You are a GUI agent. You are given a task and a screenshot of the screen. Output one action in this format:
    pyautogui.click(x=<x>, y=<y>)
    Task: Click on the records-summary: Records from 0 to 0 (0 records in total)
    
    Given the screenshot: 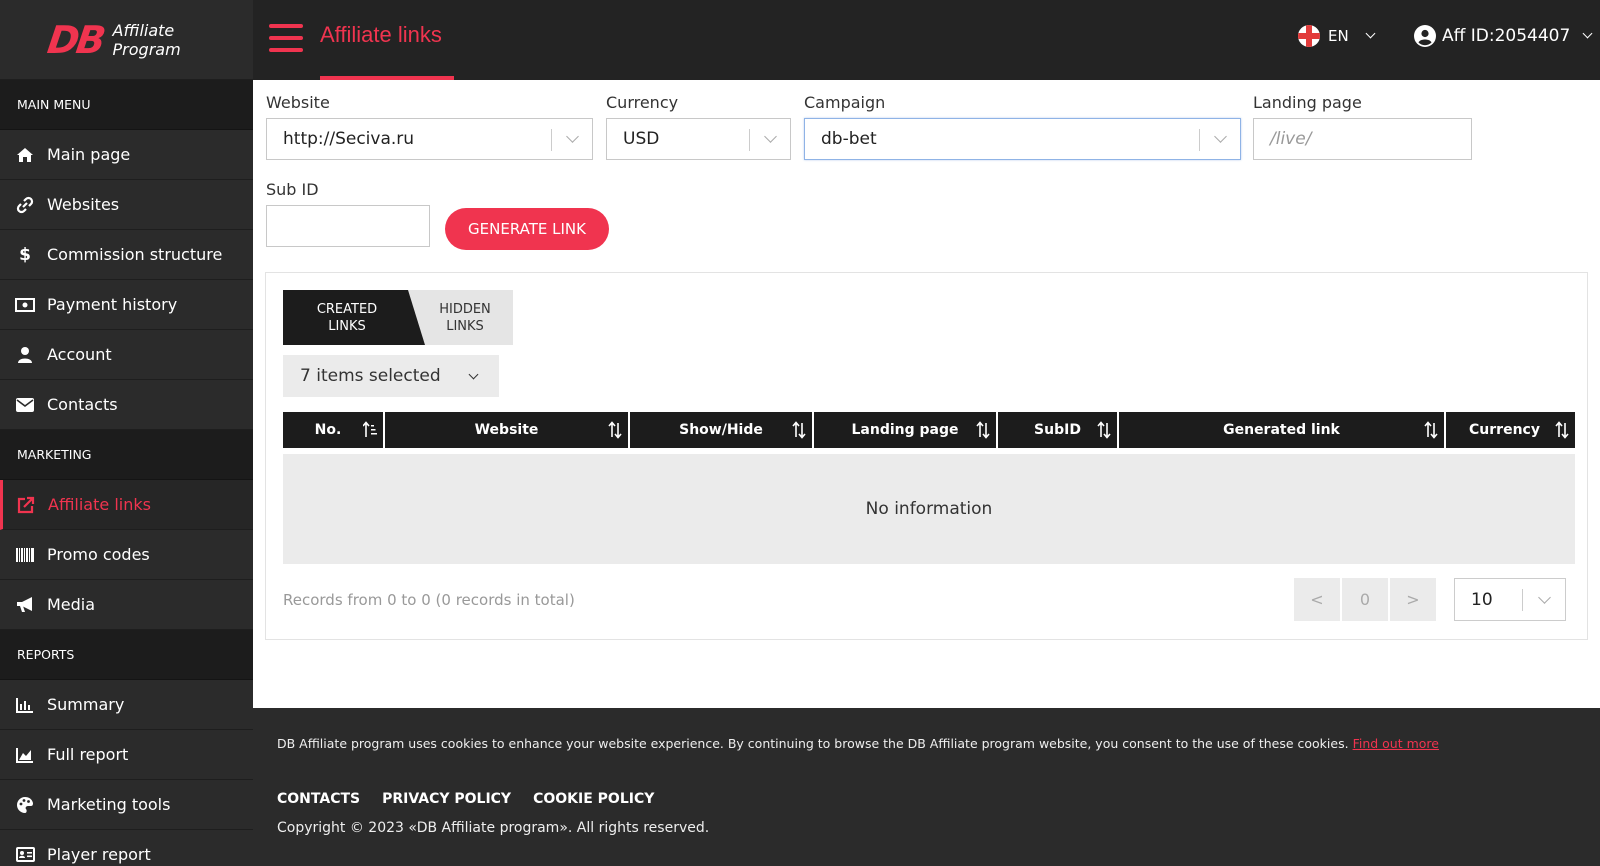 What is the action you would take?
    pyautogui.click(x=429, y=600)
    